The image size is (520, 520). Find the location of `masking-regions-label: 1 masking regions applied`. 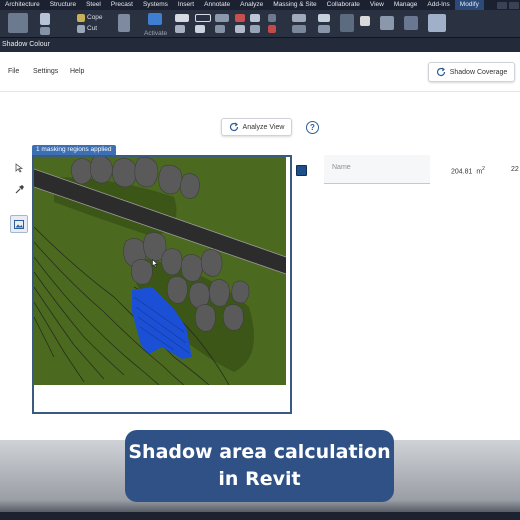

masking-regions-label: 1 masking regions applied is located at coordinates (74, 150).